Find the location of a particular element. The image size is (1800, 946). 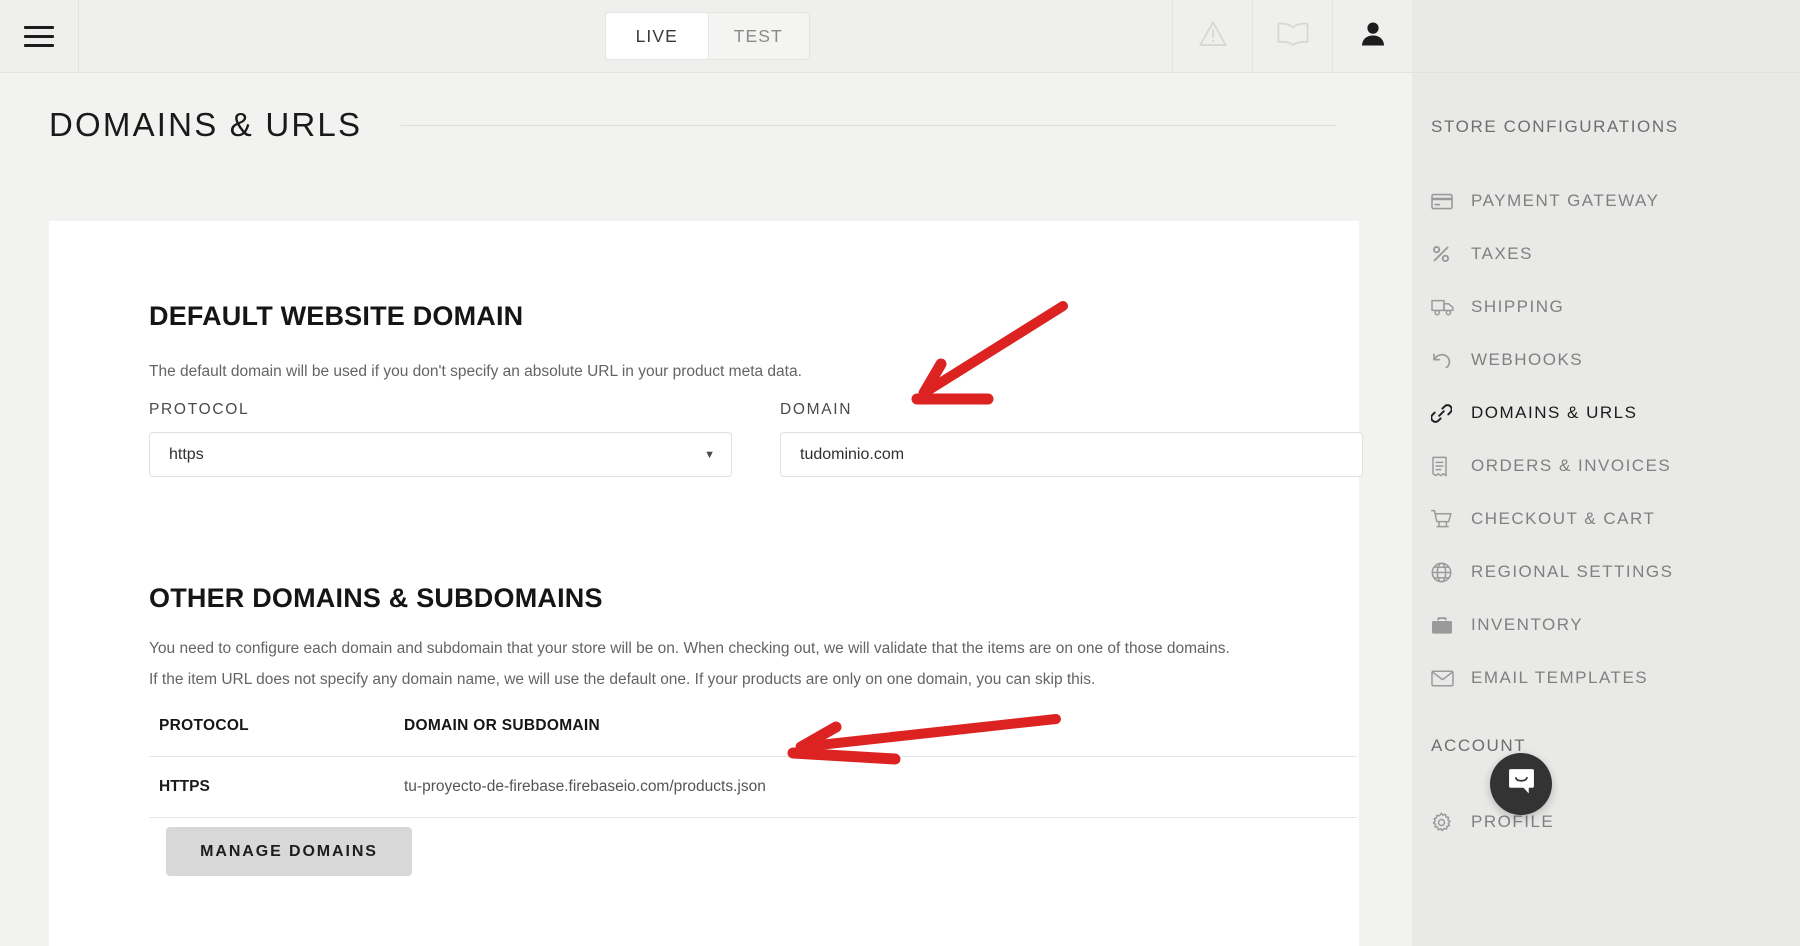

sidebar-label: INVENTORY is located at coordinates (1527, 624).